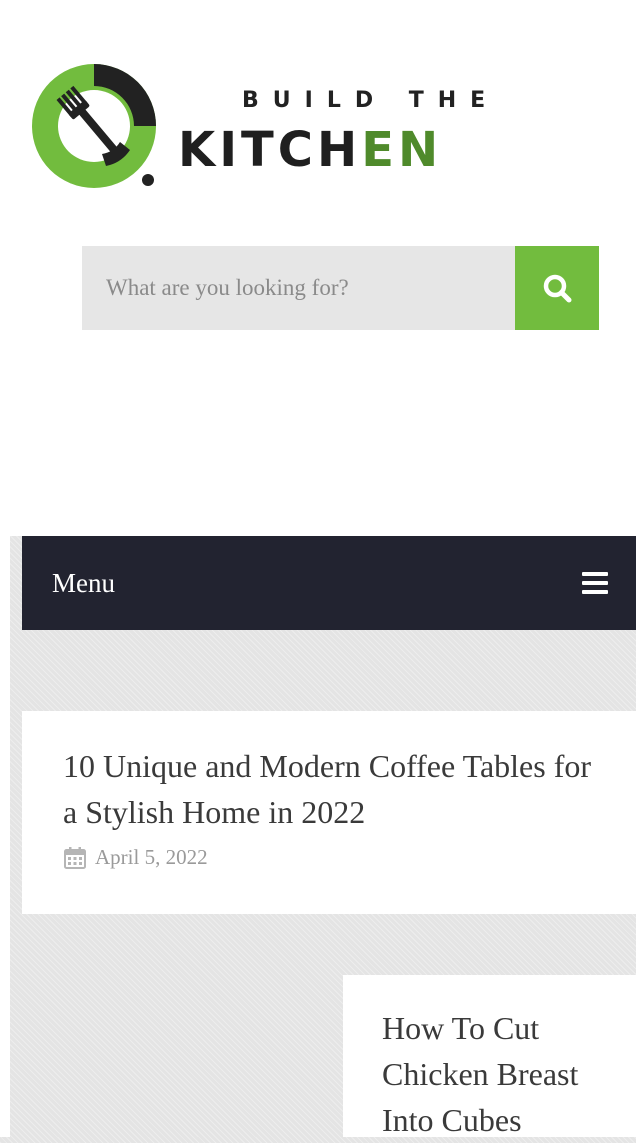 The image size is (636, 1143). I want to click on logo-text-top: BUILD THE, so click(371, 100).